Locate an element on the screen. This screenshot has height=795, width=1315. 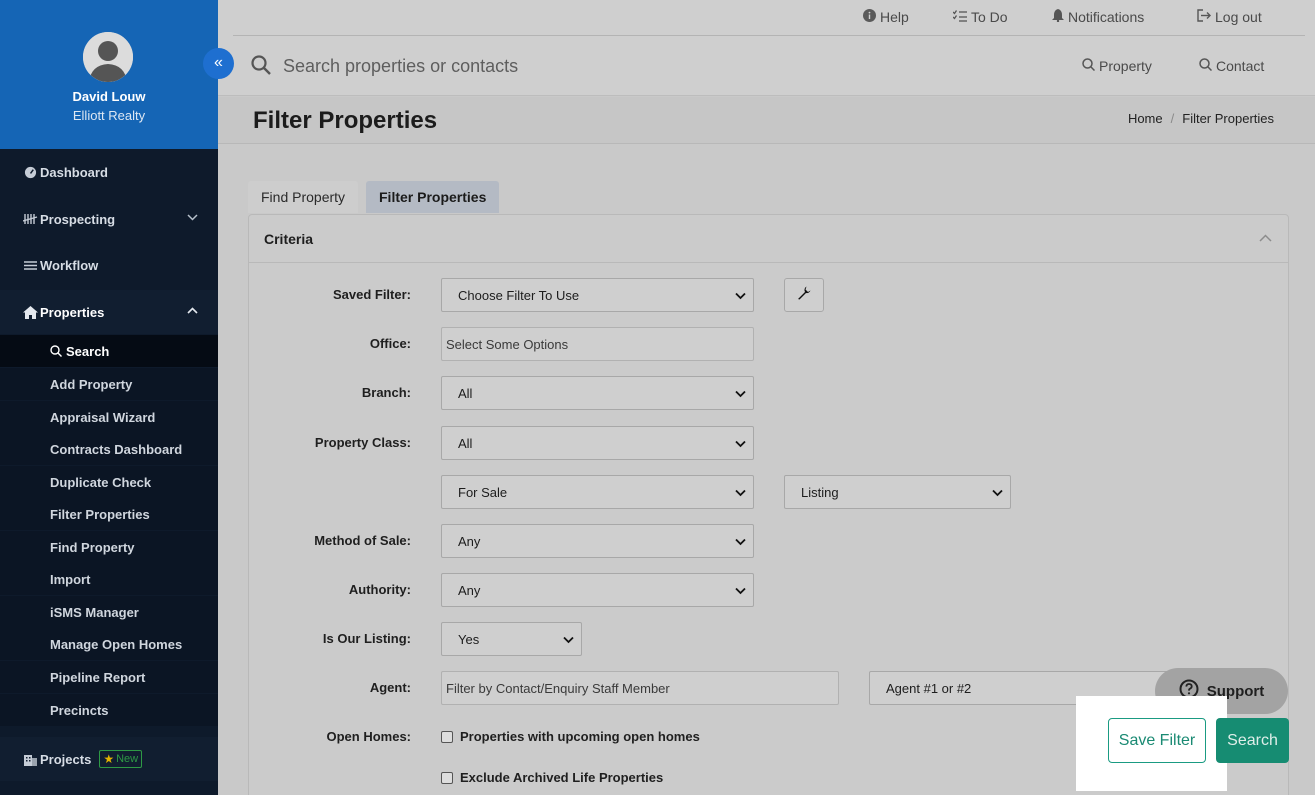
sidebar-sub-label: Appraisal Wizard is located at coordinates (103, 417).